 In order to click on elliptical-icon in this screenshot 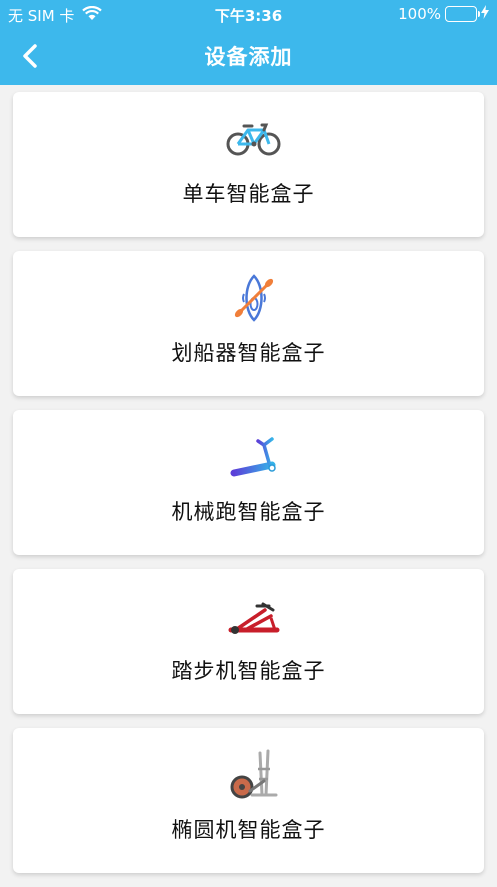, I will do `click(254, 774)`.